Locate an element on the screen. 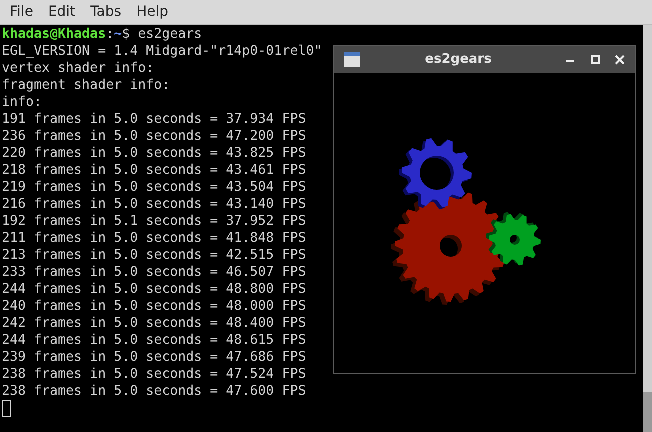 This screenshot has width=652, height=432. output-line: 238 frames in 5.0 seconds = 47.600 FPS is located at coordinates (154, 391).